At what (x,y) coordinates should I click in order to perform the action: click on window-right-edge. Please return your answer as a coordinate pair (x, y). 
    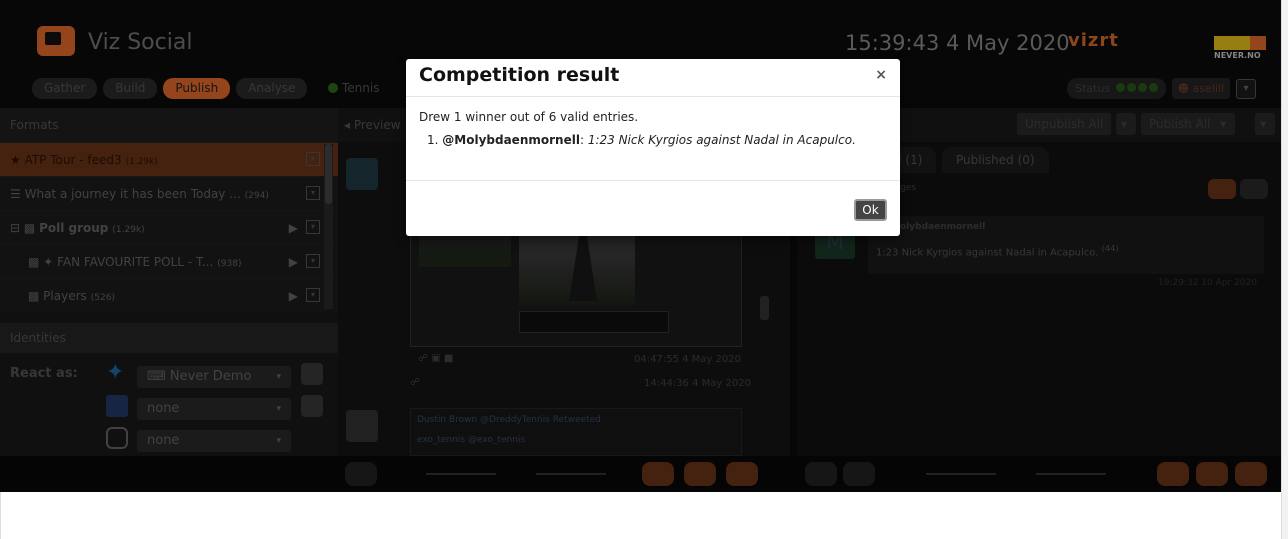
    Looking at the image, I should click on (1284, 269).